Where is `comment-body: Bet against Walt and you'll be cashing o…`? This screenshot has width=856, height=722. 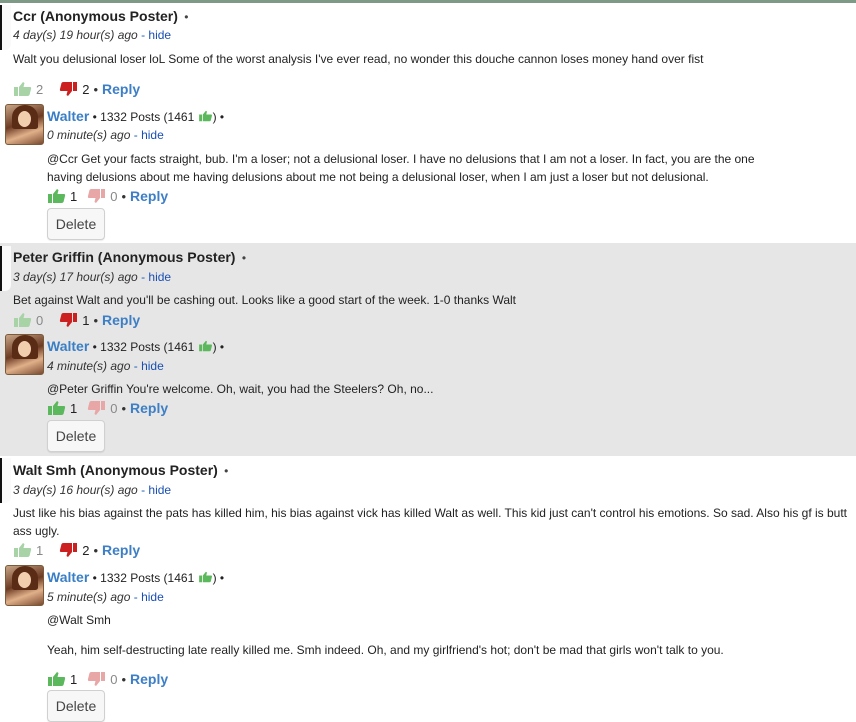 comment-body: Bet against Walt and you'll be cashing o… is located at coordinates (265, 300).